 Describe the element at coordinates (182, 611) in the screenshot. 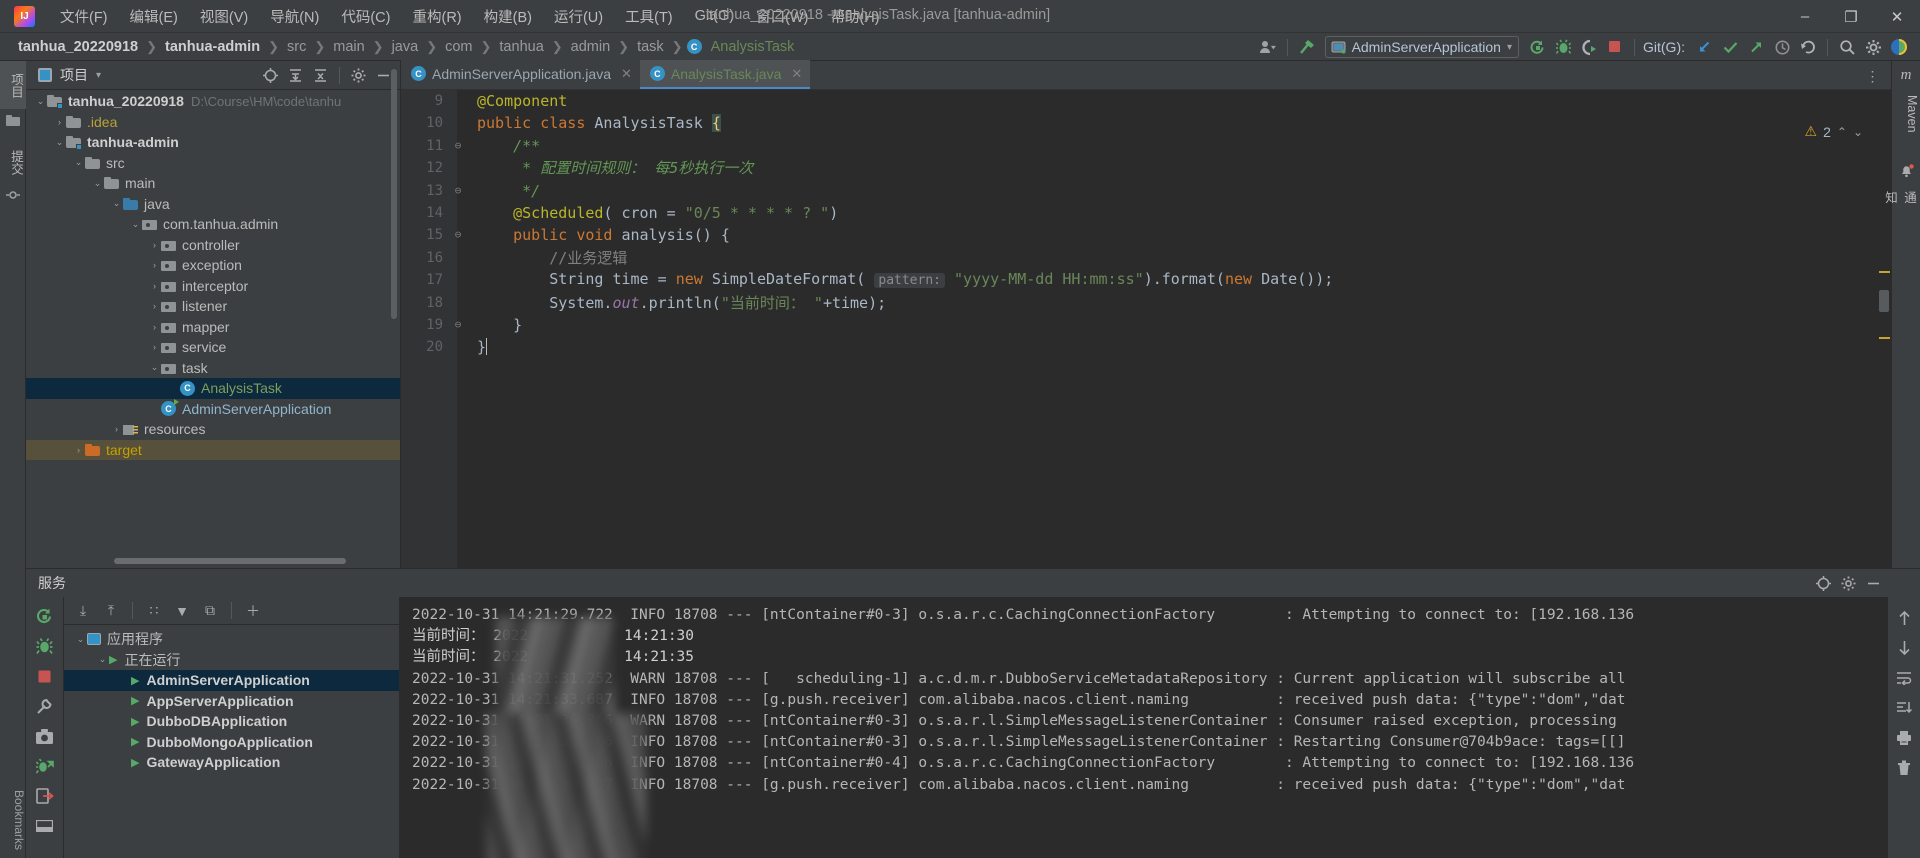

I see `filter-icon: ▼` at that location.